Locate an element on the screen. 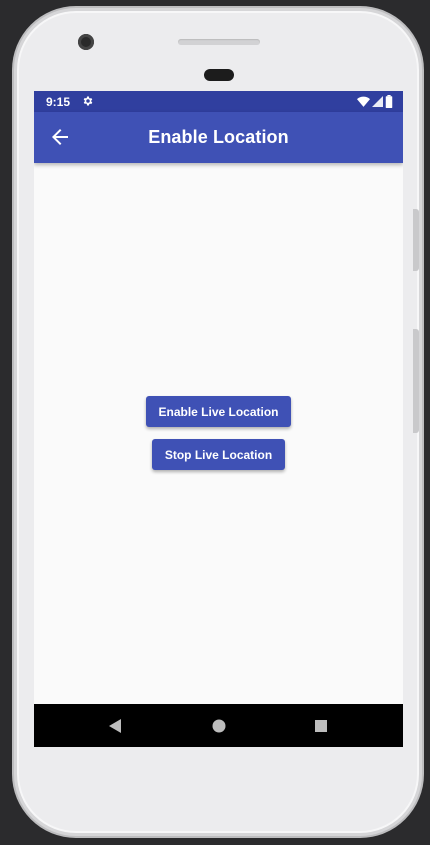  power-button is located at coordinates (416, 381).